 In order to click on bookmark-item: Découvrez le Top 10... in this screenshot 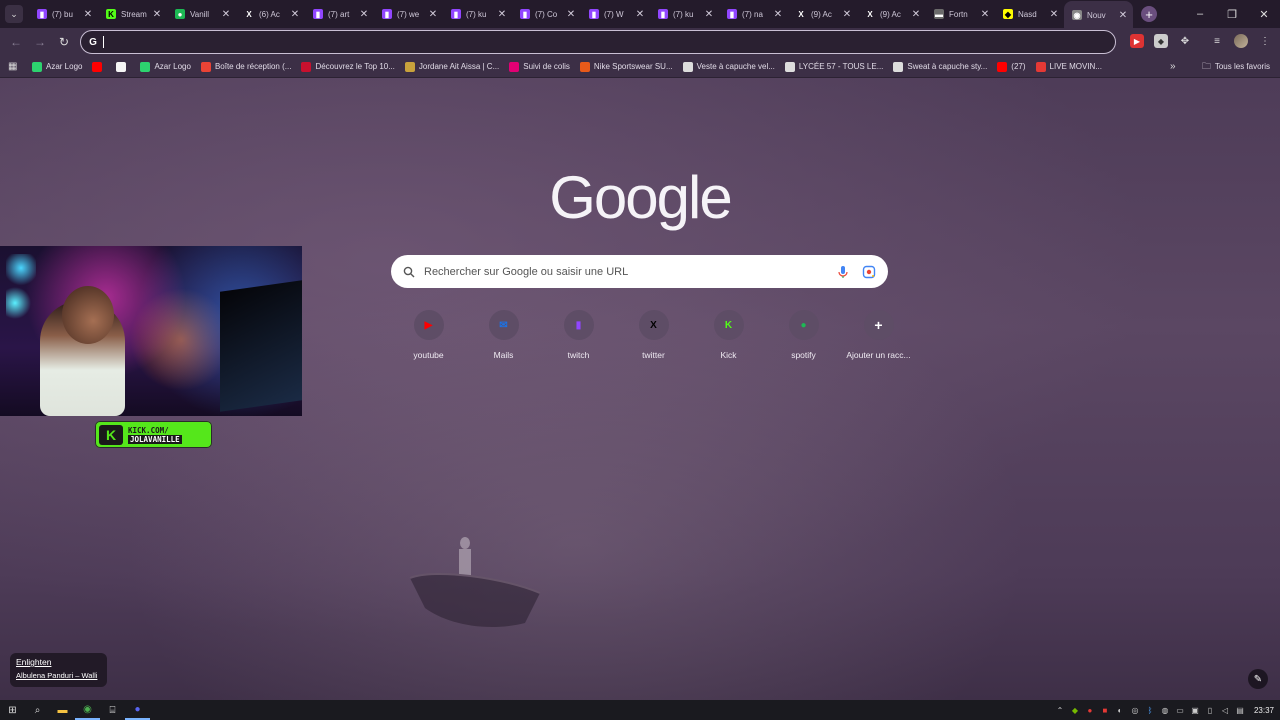, I will do `click(348, 66)`.